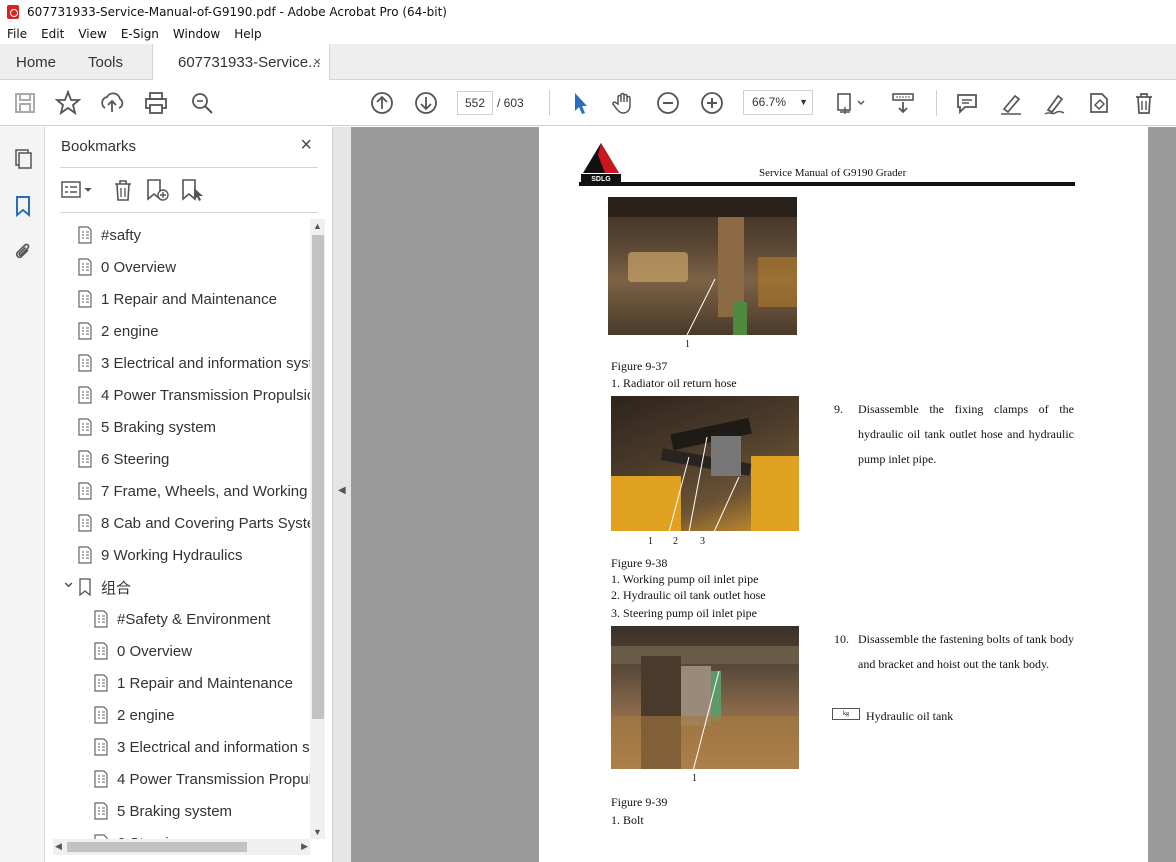 Image resolution: width=1176 pixels, height=862 pixels. Describe the element at coordinates (841, 639) in the screenshot. I see `step-number: 10.` at that location.